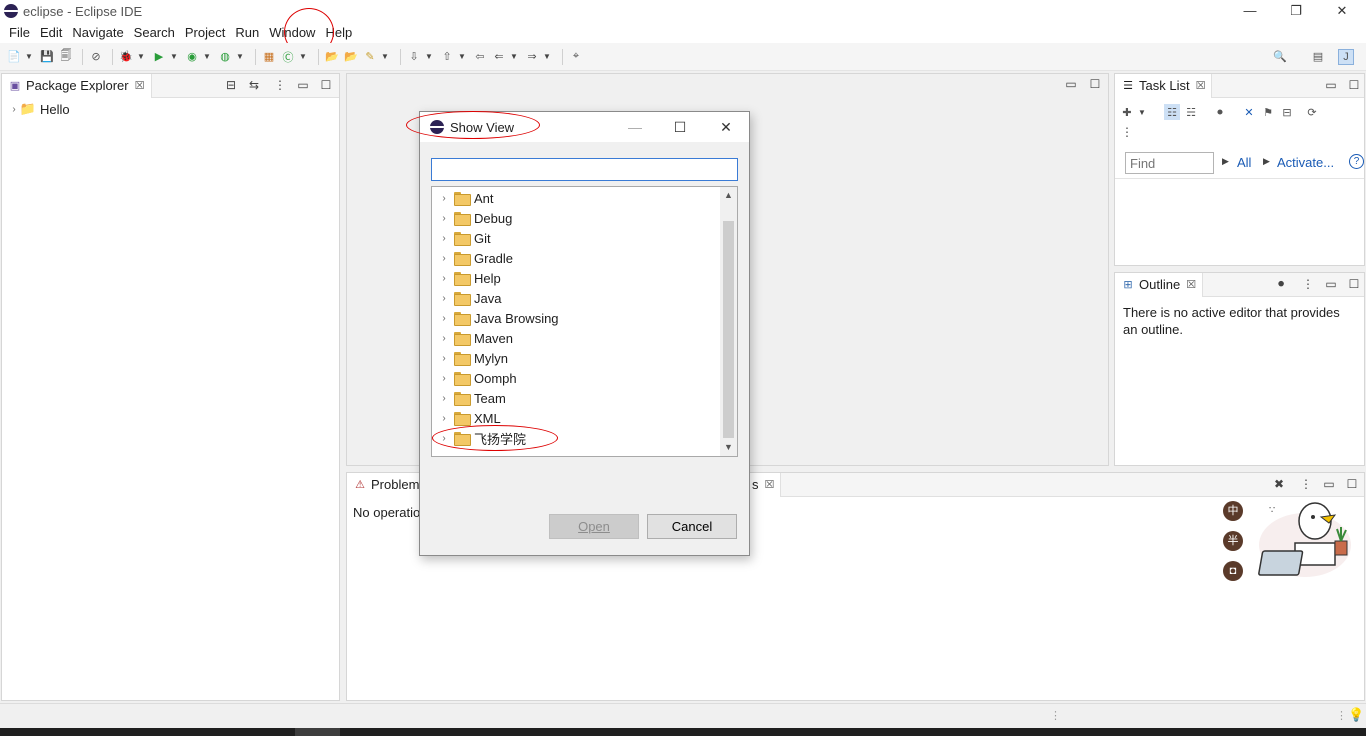  Describe the element at coordinates (576, 57) in the screenshot. I see `pin-editor-icon: ⌖` at that location.